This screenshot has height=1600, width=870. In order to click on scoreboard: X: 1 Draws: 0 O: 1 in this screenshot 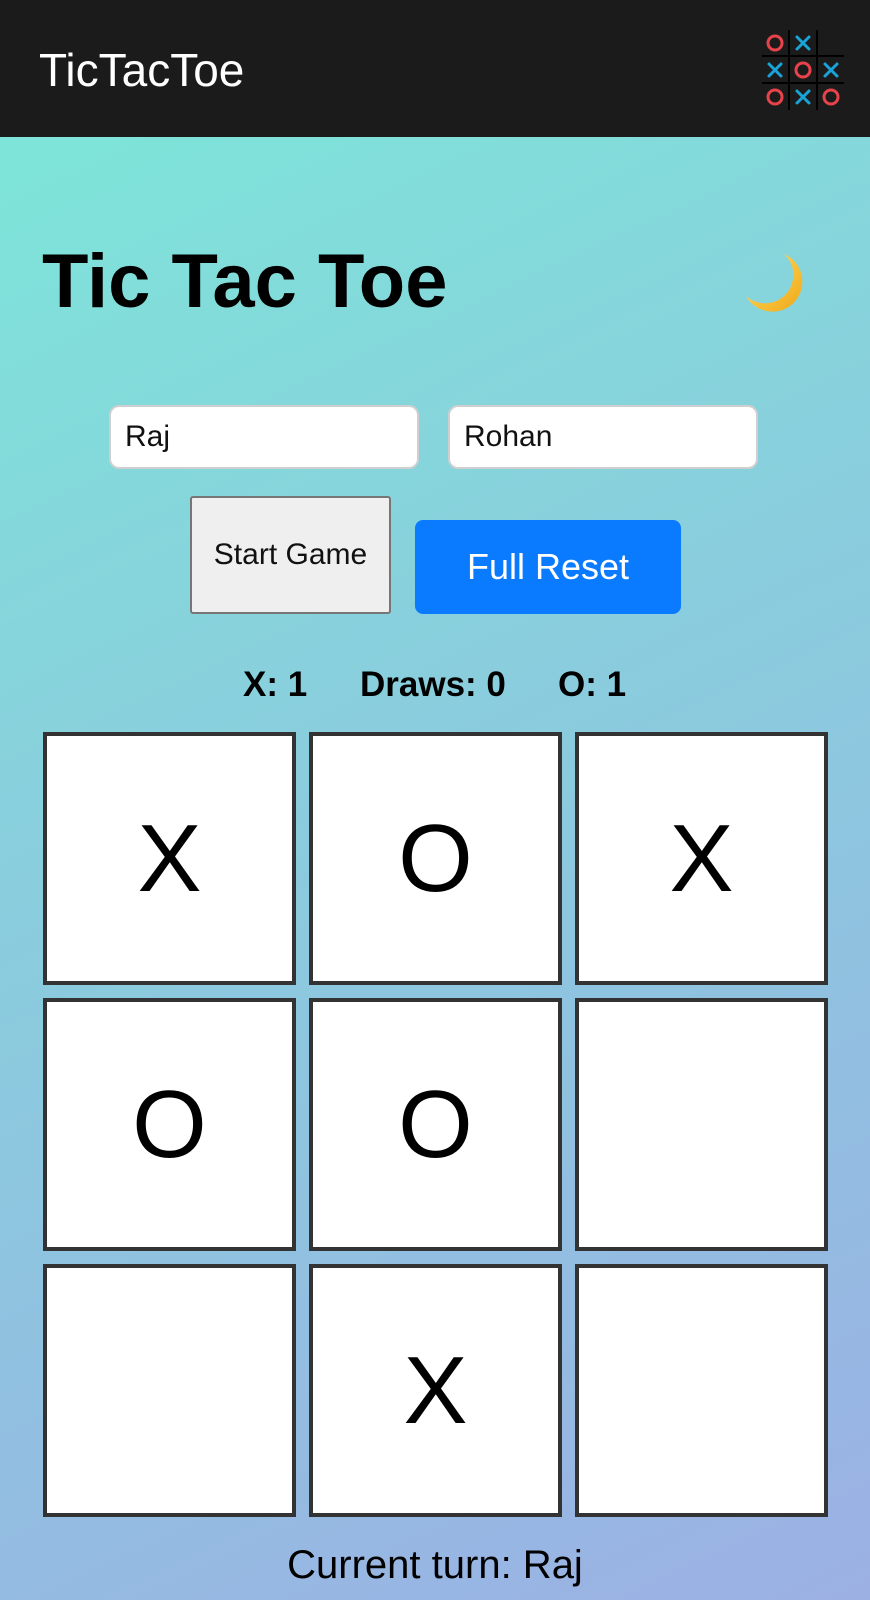, I will do `click(435, 685)`.